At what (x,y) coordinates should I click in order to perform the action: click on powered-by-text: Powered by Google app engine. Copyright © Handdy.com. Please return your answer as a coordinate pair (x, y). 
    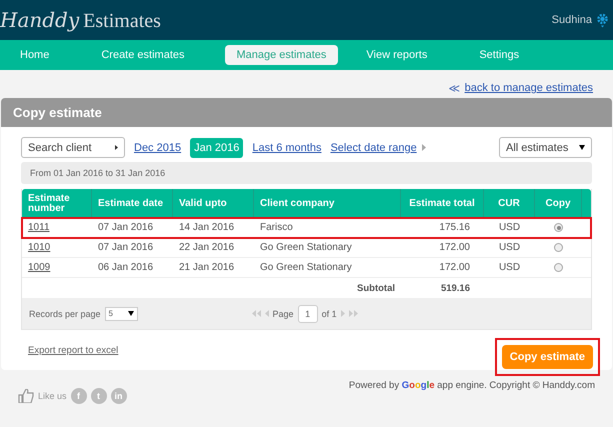
    Looking at the image, I should click on (471, 385).